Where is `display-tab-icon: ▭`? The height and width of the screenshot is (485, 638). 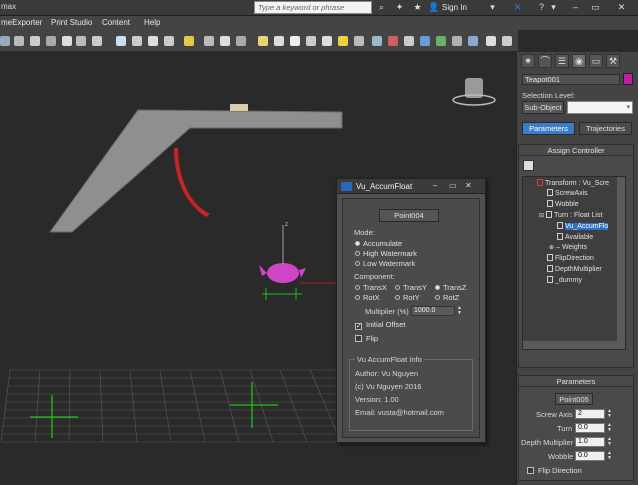 display-tab-icon: ▭ is located at coordinates (596, 61).